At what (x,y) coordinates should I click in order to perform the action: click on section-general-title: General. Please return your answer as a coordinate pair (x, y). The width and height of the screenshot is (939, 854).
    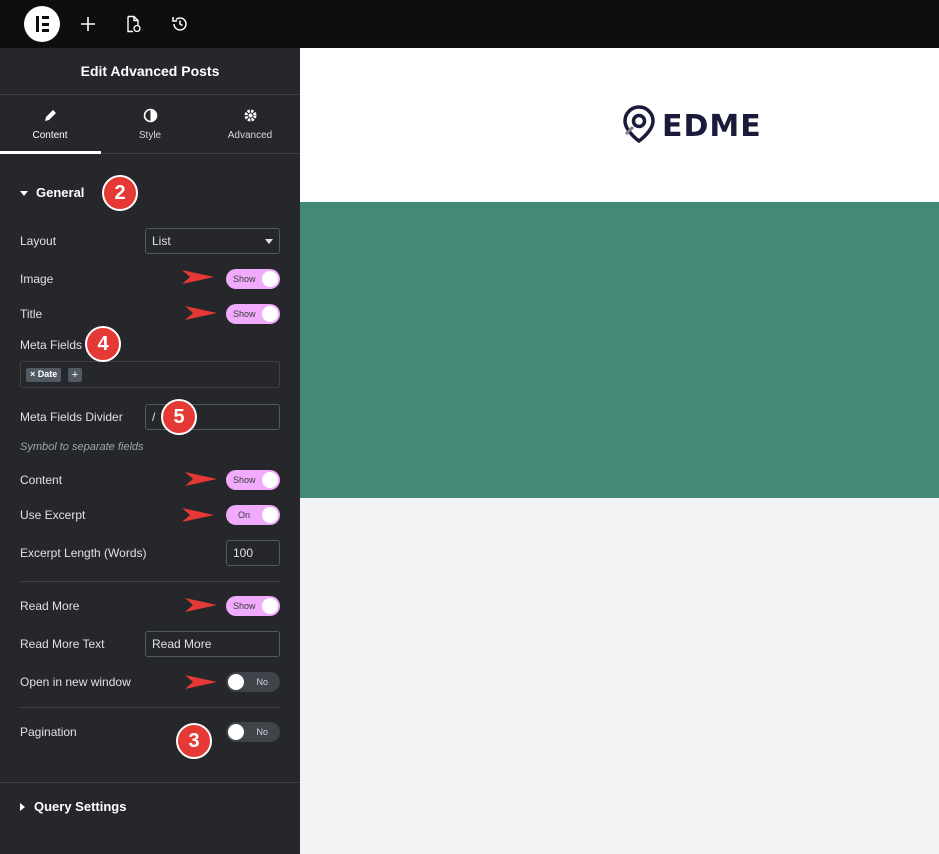
    Looking at the image, I should click on (60, 192).